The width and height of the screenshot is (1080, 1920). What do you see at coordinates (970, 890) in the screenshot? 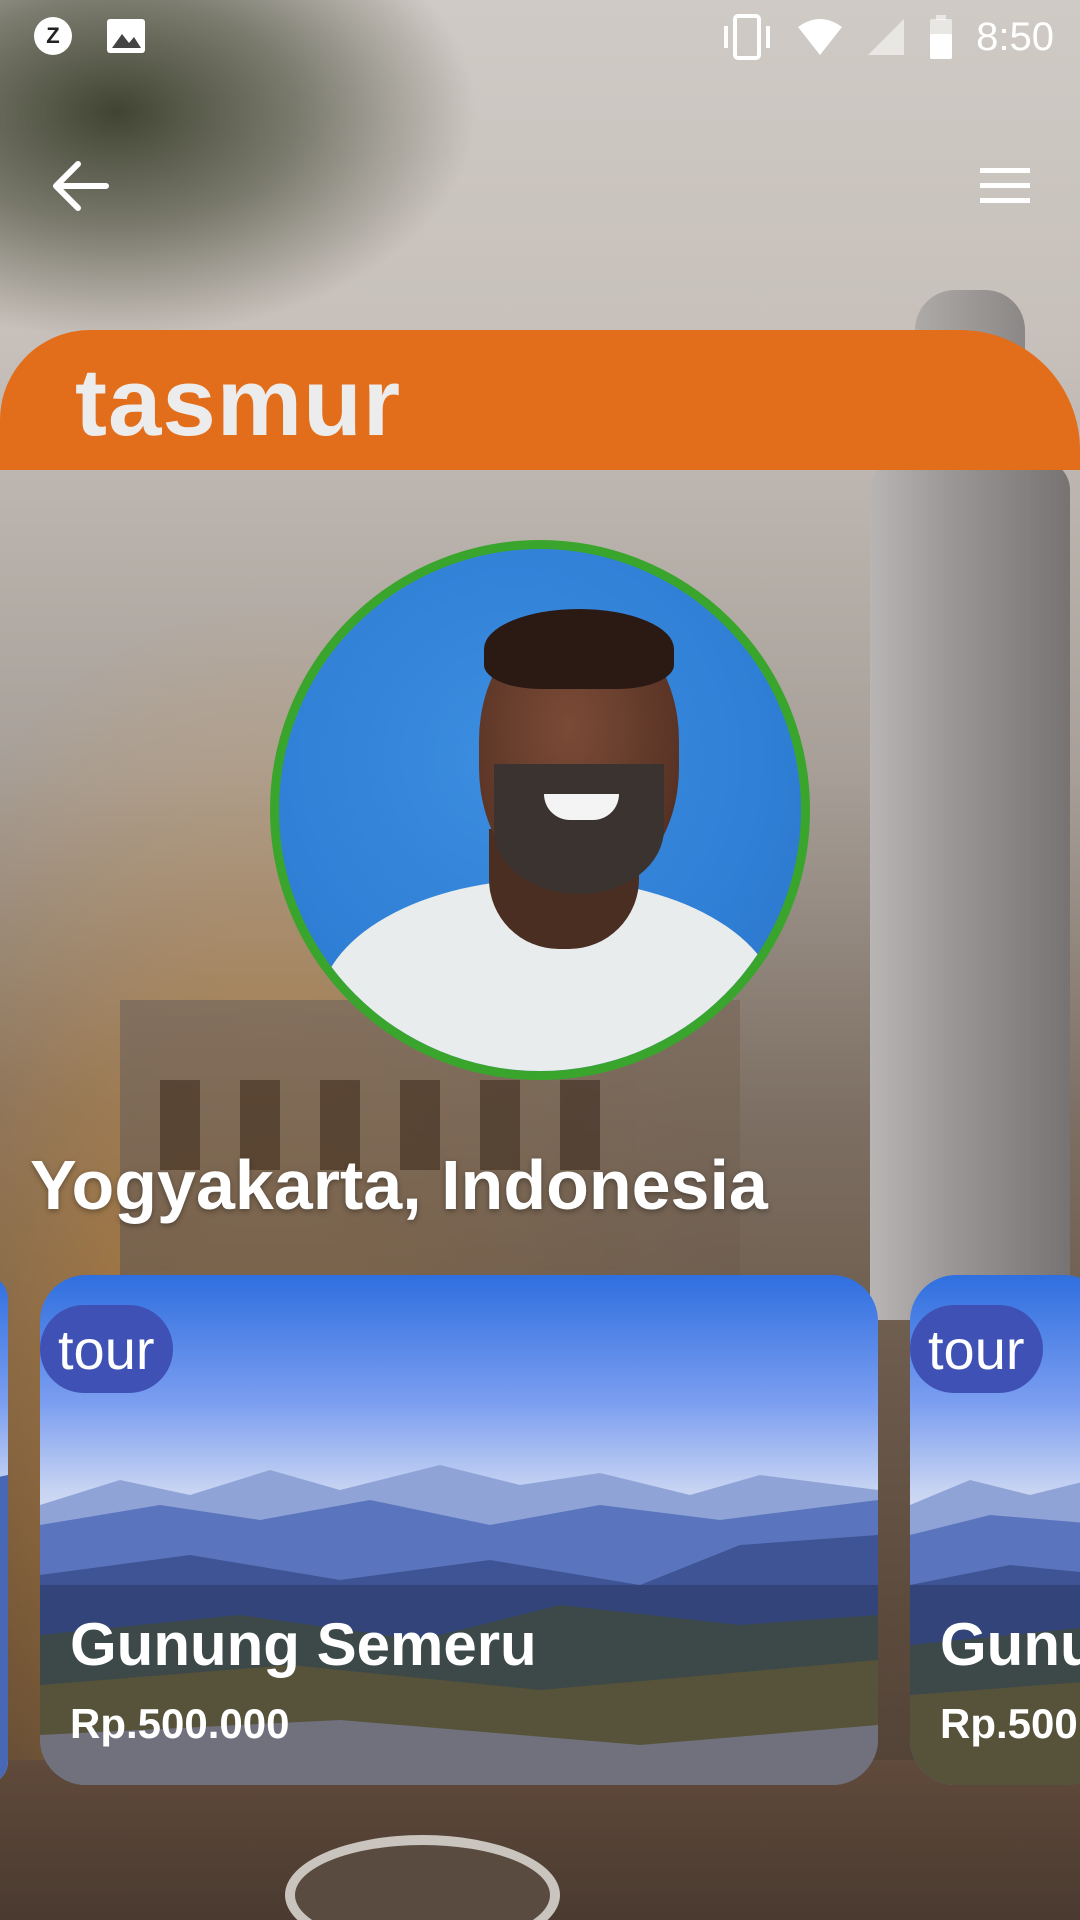
I see `monument` at bounding box center [970, 890].